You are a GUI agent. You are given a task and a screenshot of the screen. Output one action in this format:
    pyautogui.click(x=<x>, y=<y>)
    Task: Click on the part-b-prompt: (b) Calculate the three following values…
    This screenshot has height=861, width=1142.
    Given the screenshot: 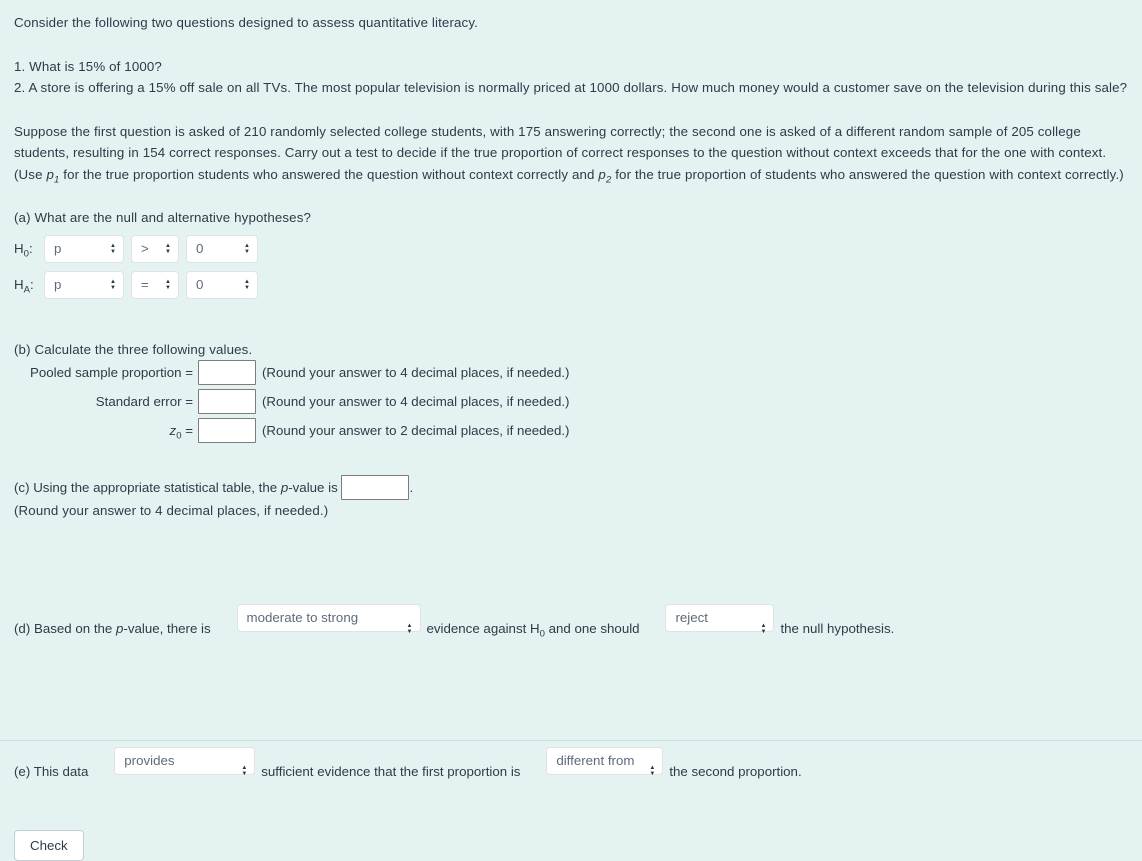 What is the action you would take?
    pyautogui.click(x=133, y=349)
    